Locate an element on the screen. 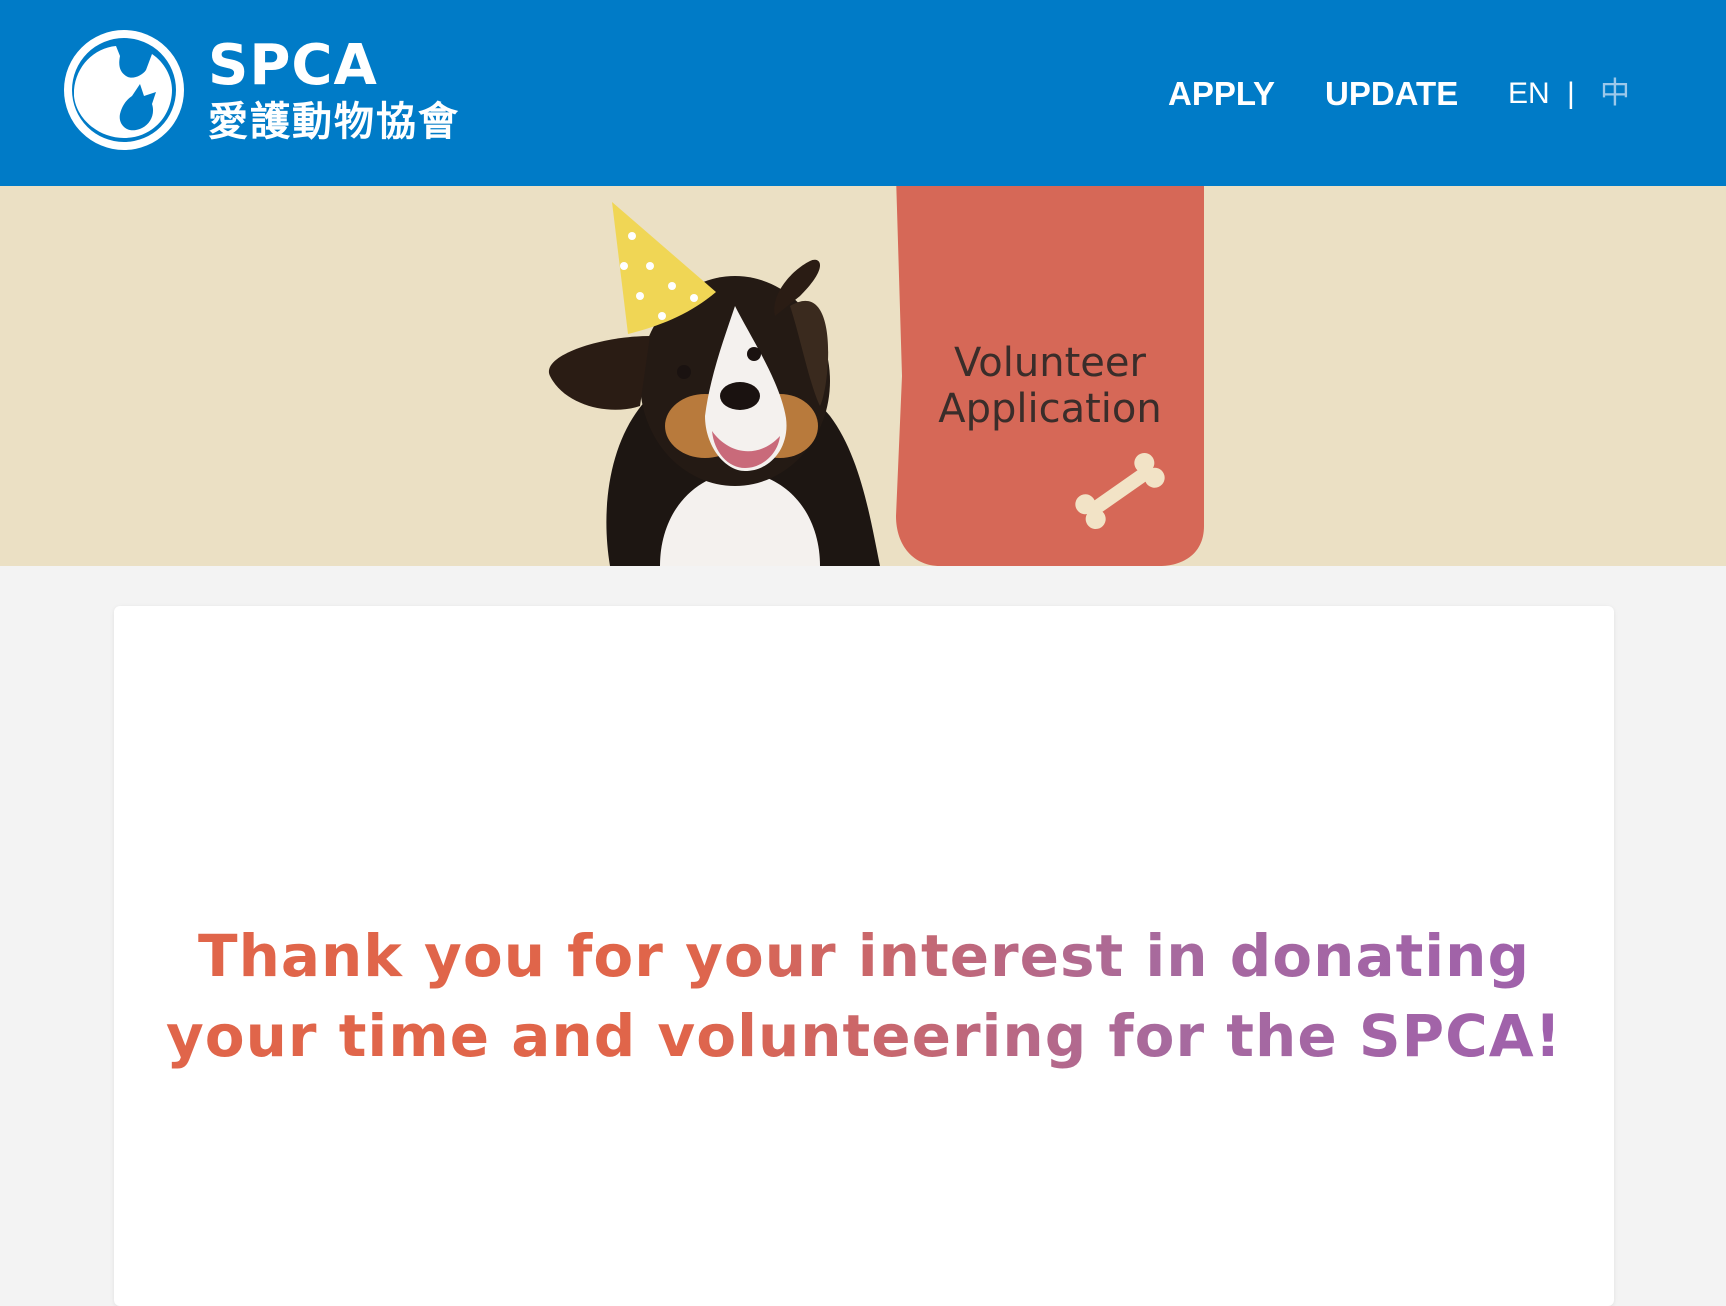 The image size is (1726, 1306). logo-wordmark: SPCA is located at coordinates (293, 65).